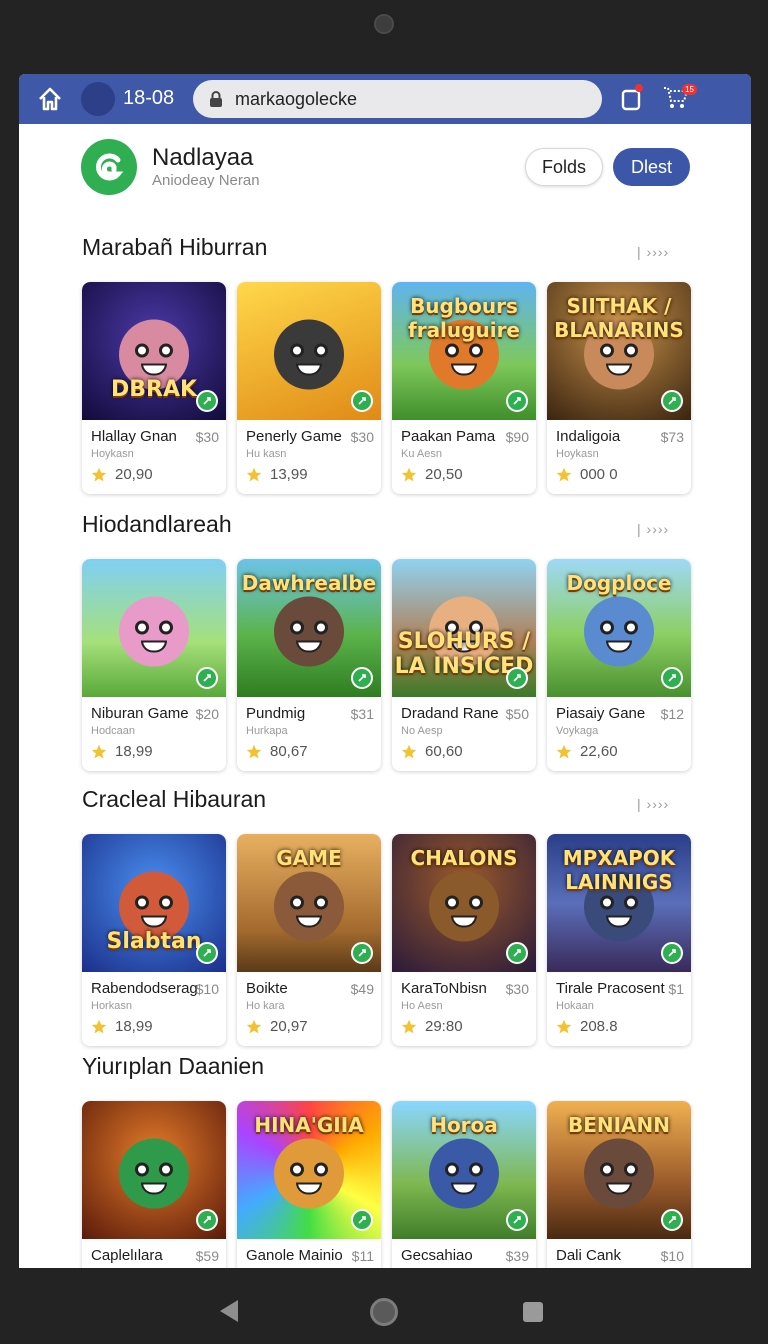  I want to click on rating-value: 20,50, so click(444, 474).